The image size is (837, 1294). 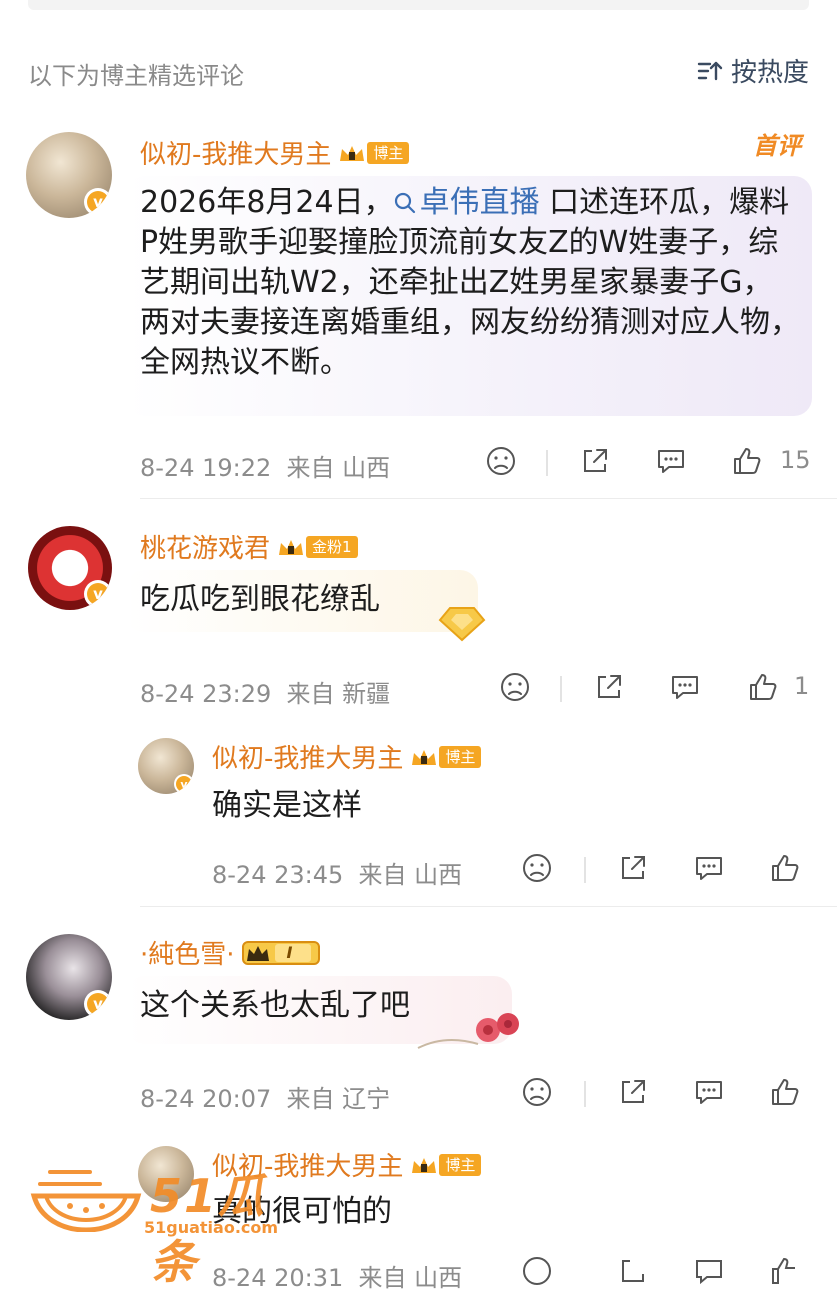 I want to click on top-edge, so click(x=418, y=5).